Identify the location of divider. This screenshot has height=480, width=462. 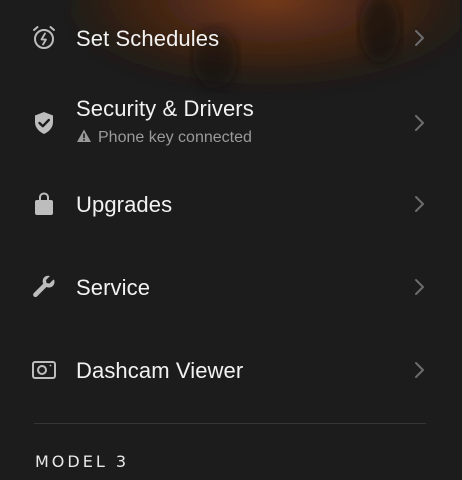
(230, 423).